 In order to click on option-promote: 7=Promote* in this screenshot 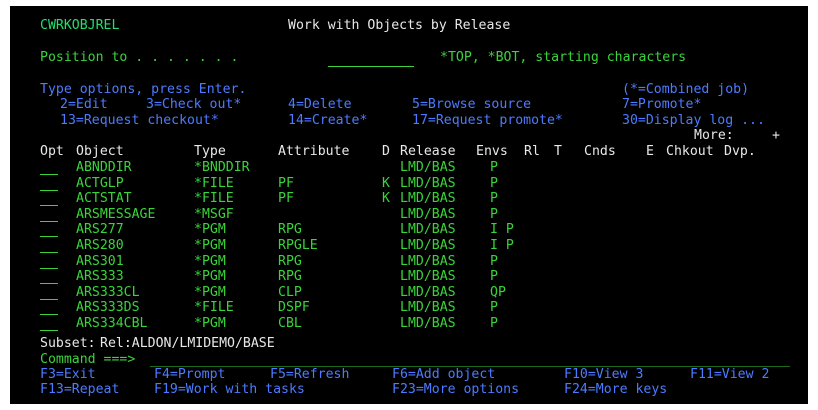, I will do `click(662, 104)`.